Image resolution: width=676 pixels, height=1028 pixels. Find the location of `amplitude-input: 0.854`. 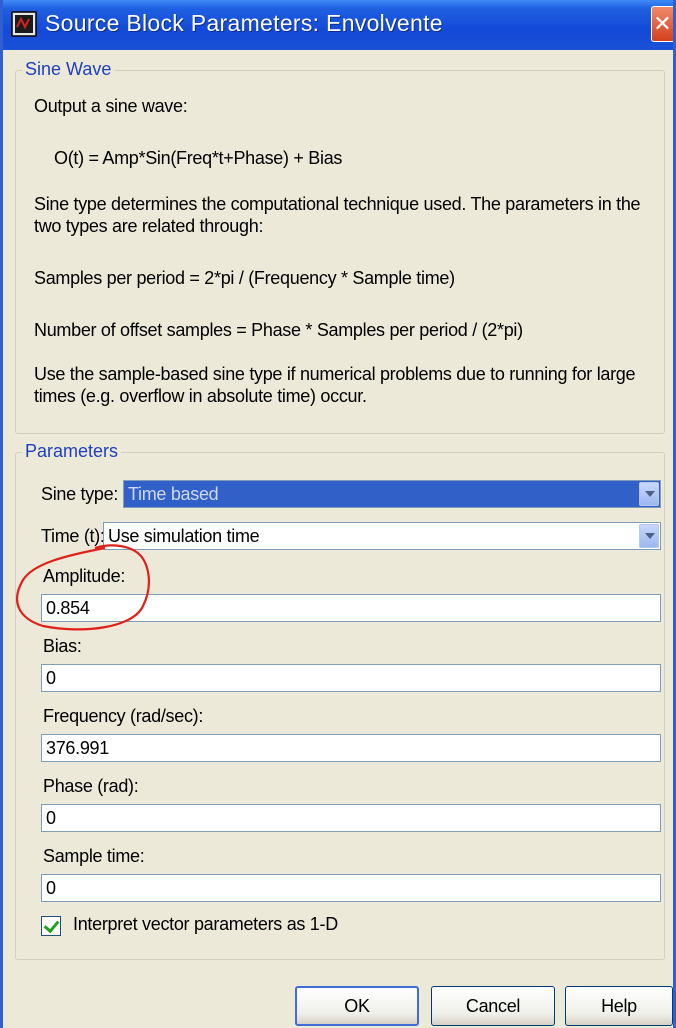

amplitude-input: 0.854 is located at coordinates (351, 608).